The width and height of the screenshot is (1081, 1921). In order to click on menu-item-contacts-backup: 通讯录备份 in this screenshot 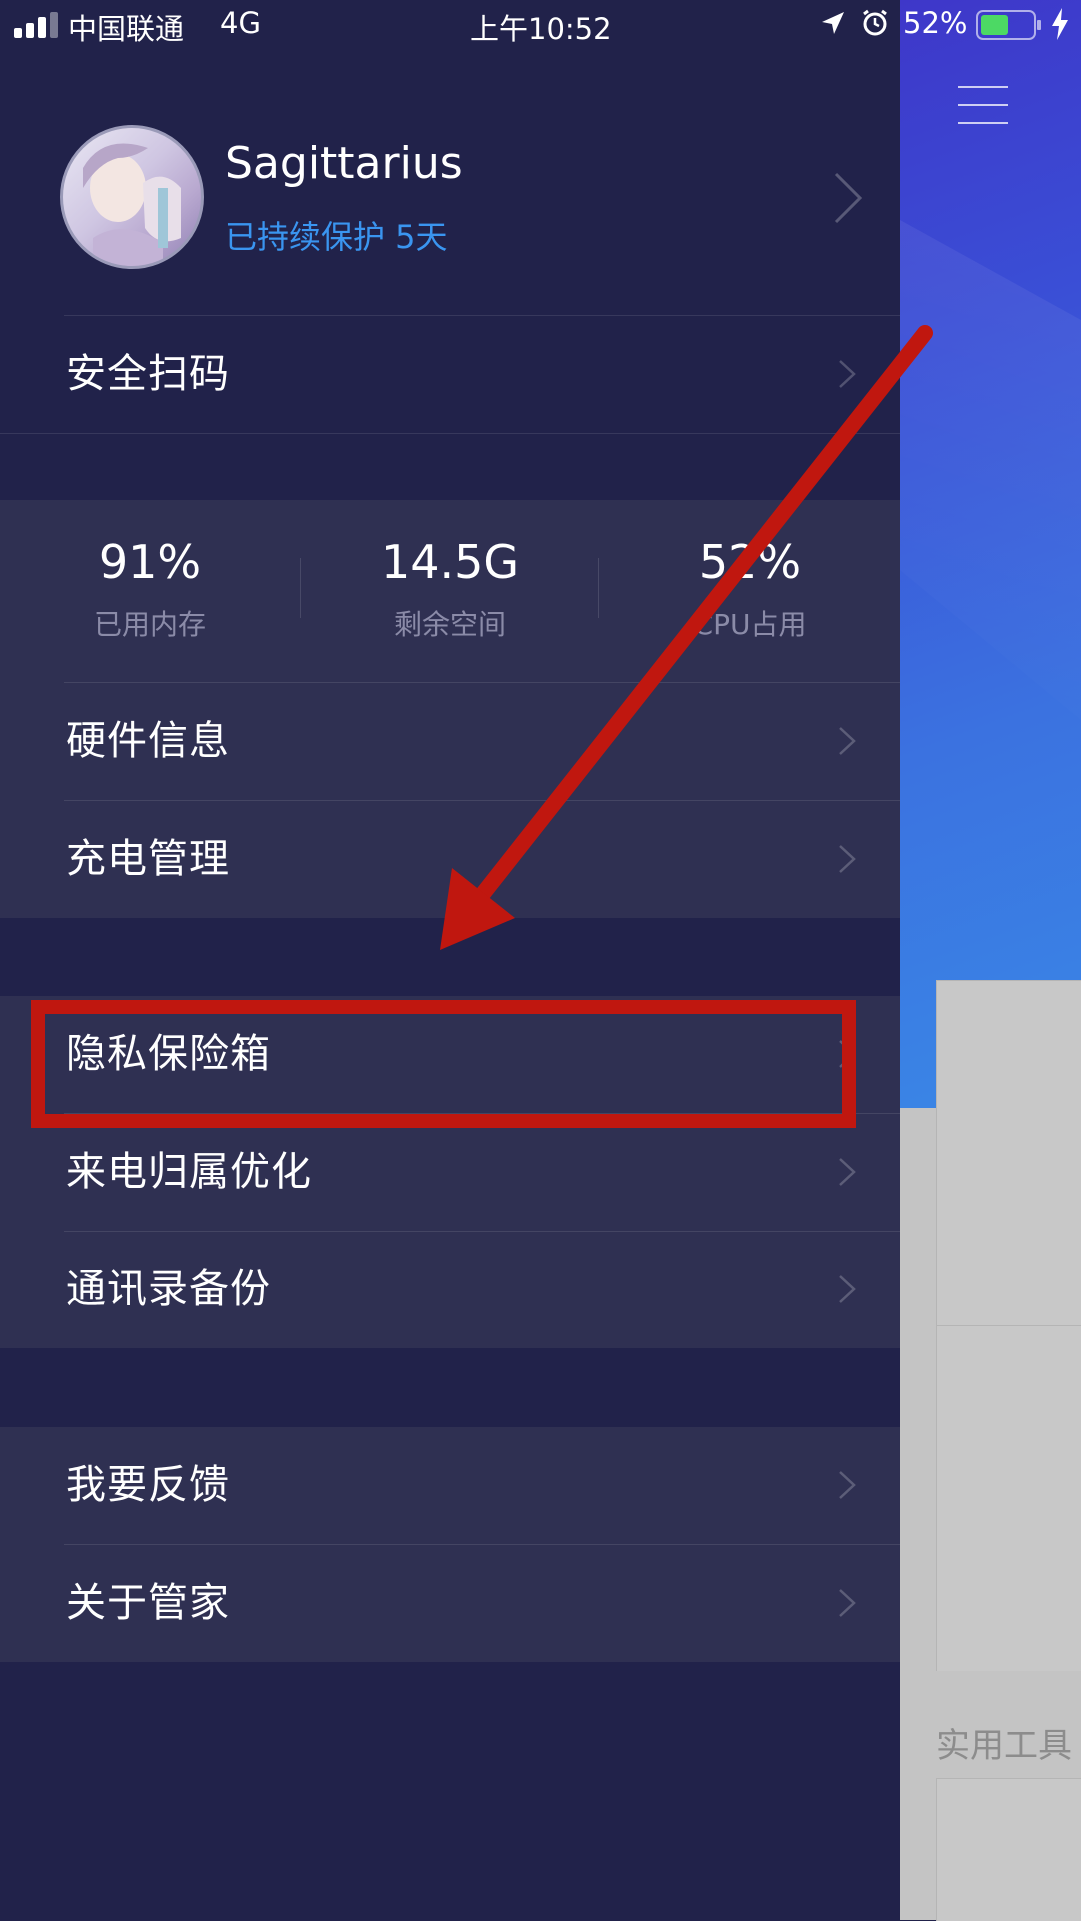, I will do `click(450, 1289)`.